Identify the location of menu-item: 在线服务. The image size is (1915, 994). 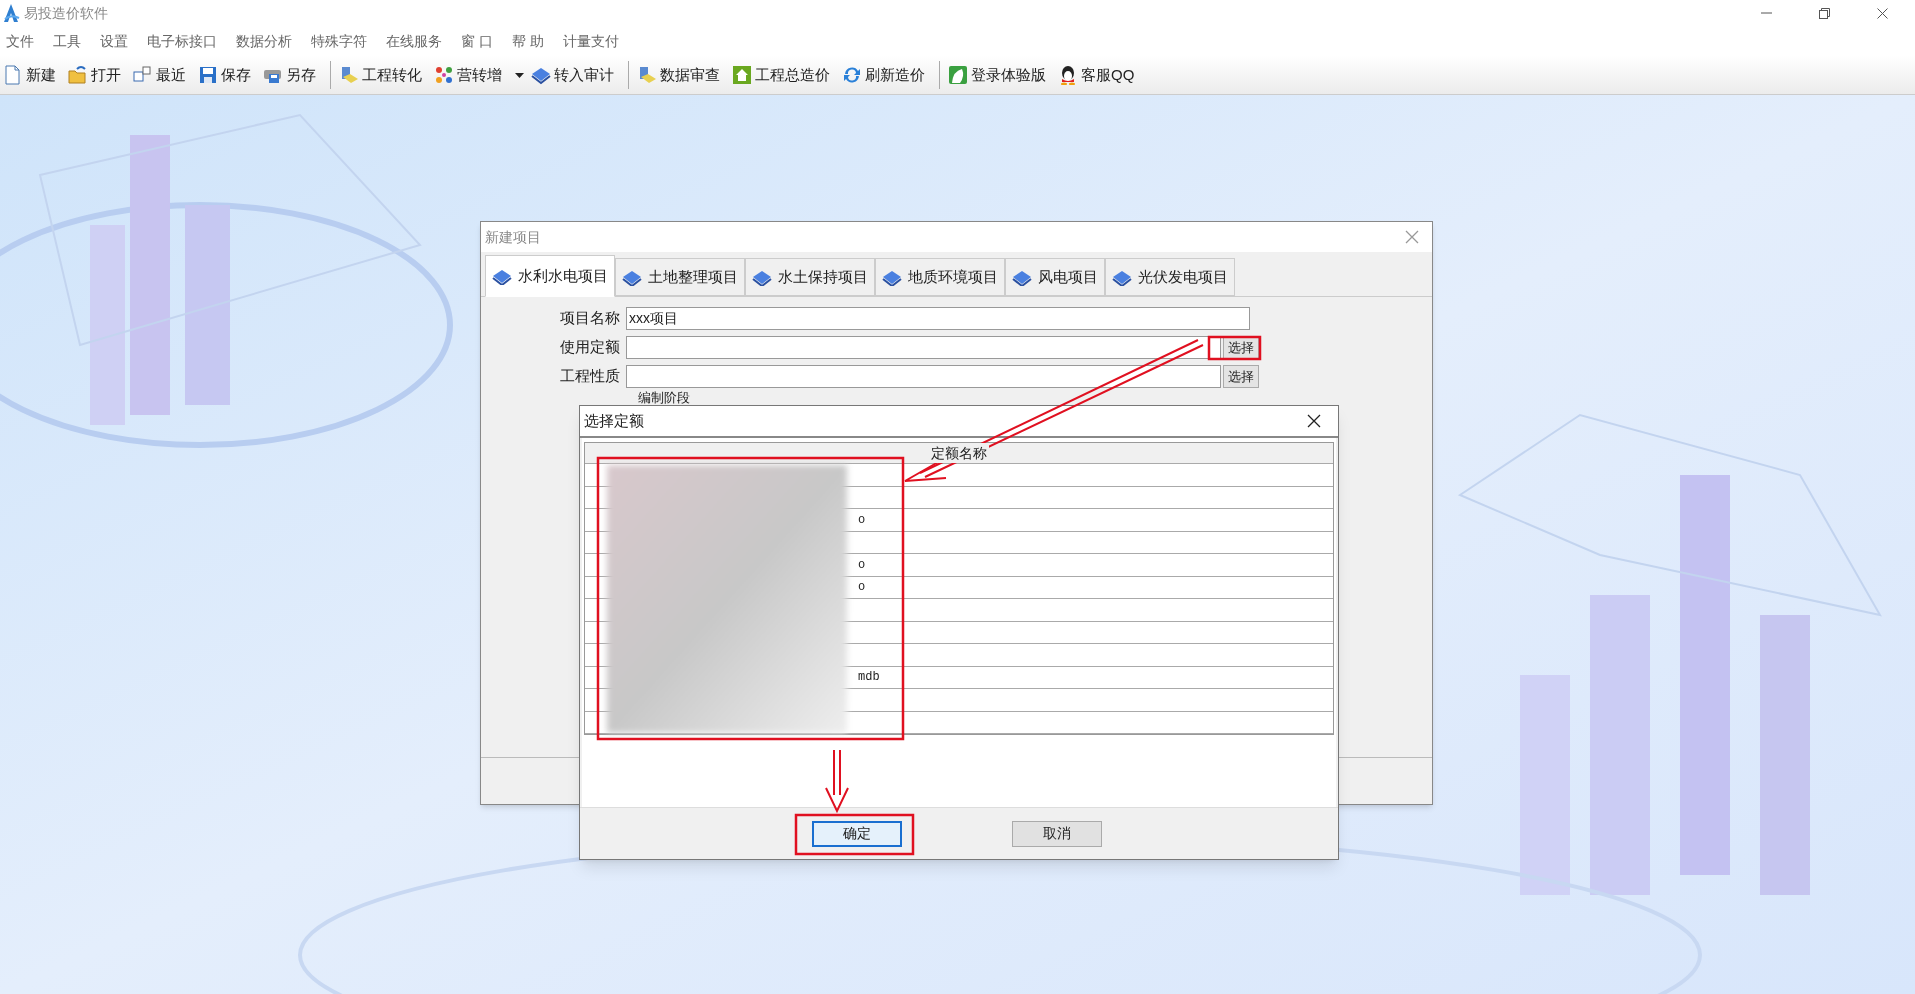
(414, 41).